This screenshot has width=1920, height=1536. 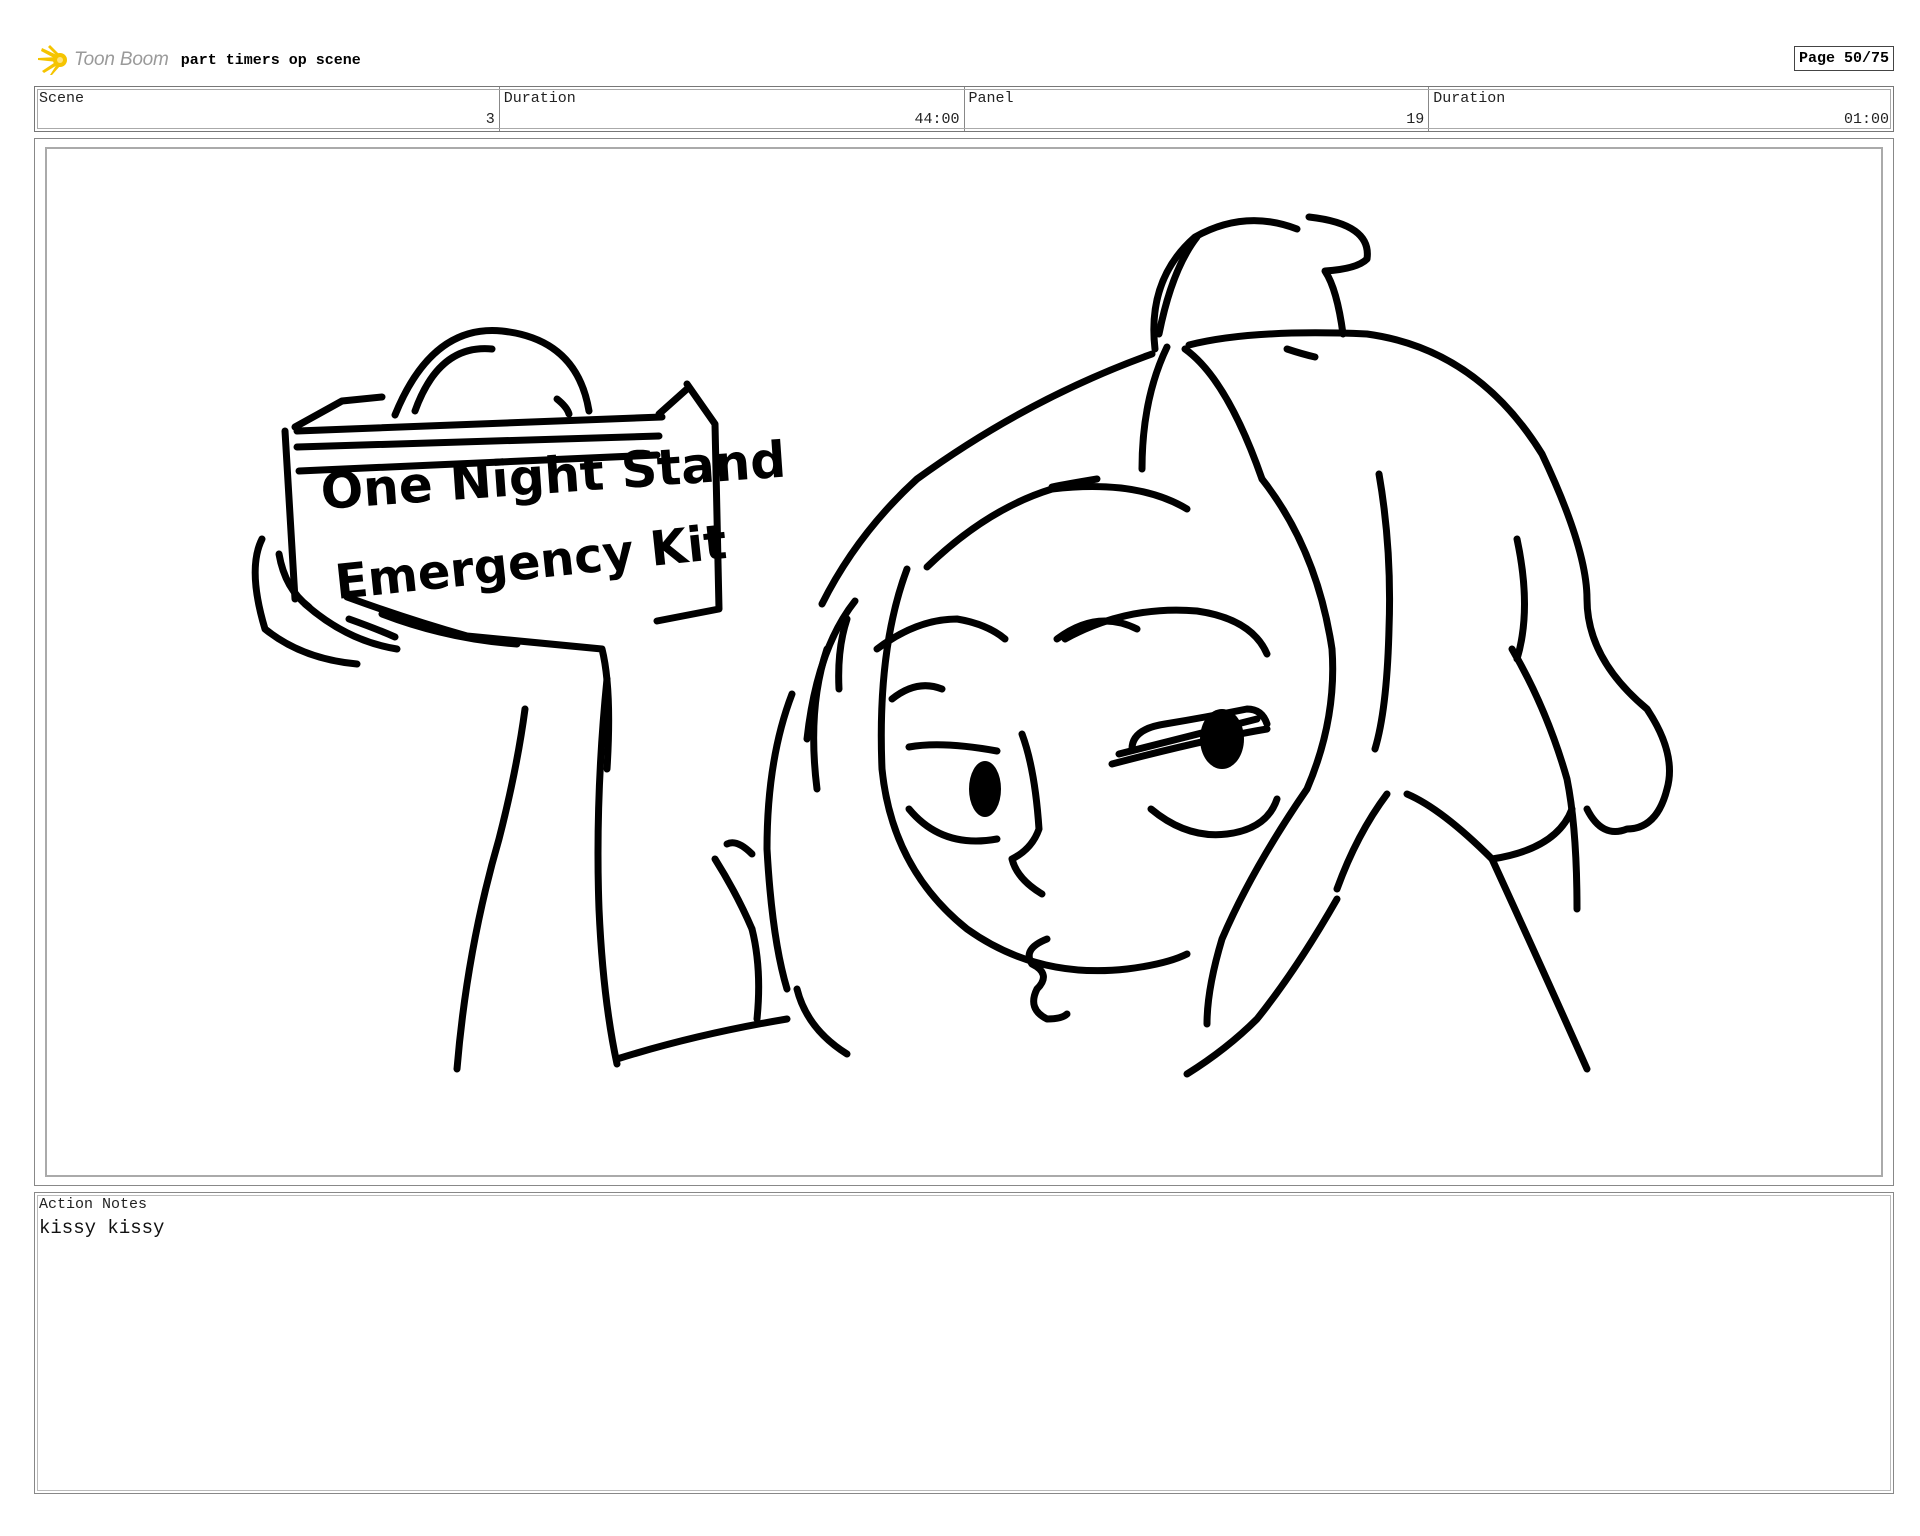 I want to click on kit-label-line-2: Emergency Kit, so click(x=530, y=562).